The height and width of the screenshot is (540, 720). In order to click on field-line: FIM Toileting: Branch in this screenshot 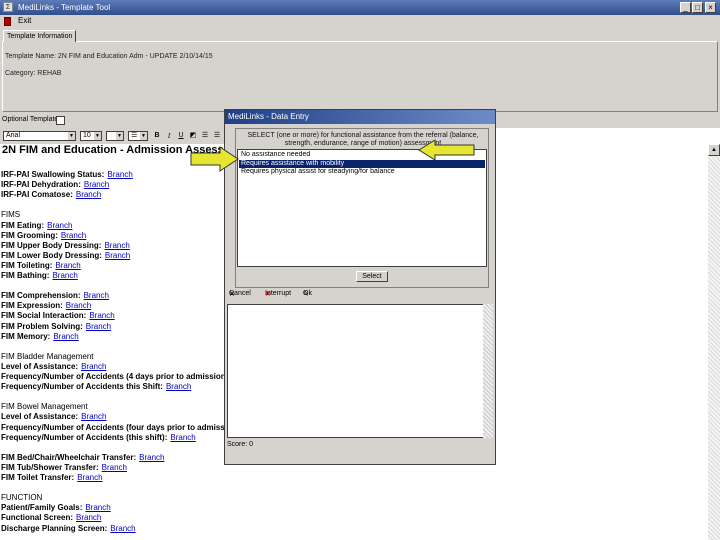, I will do `click(41, 266)`.